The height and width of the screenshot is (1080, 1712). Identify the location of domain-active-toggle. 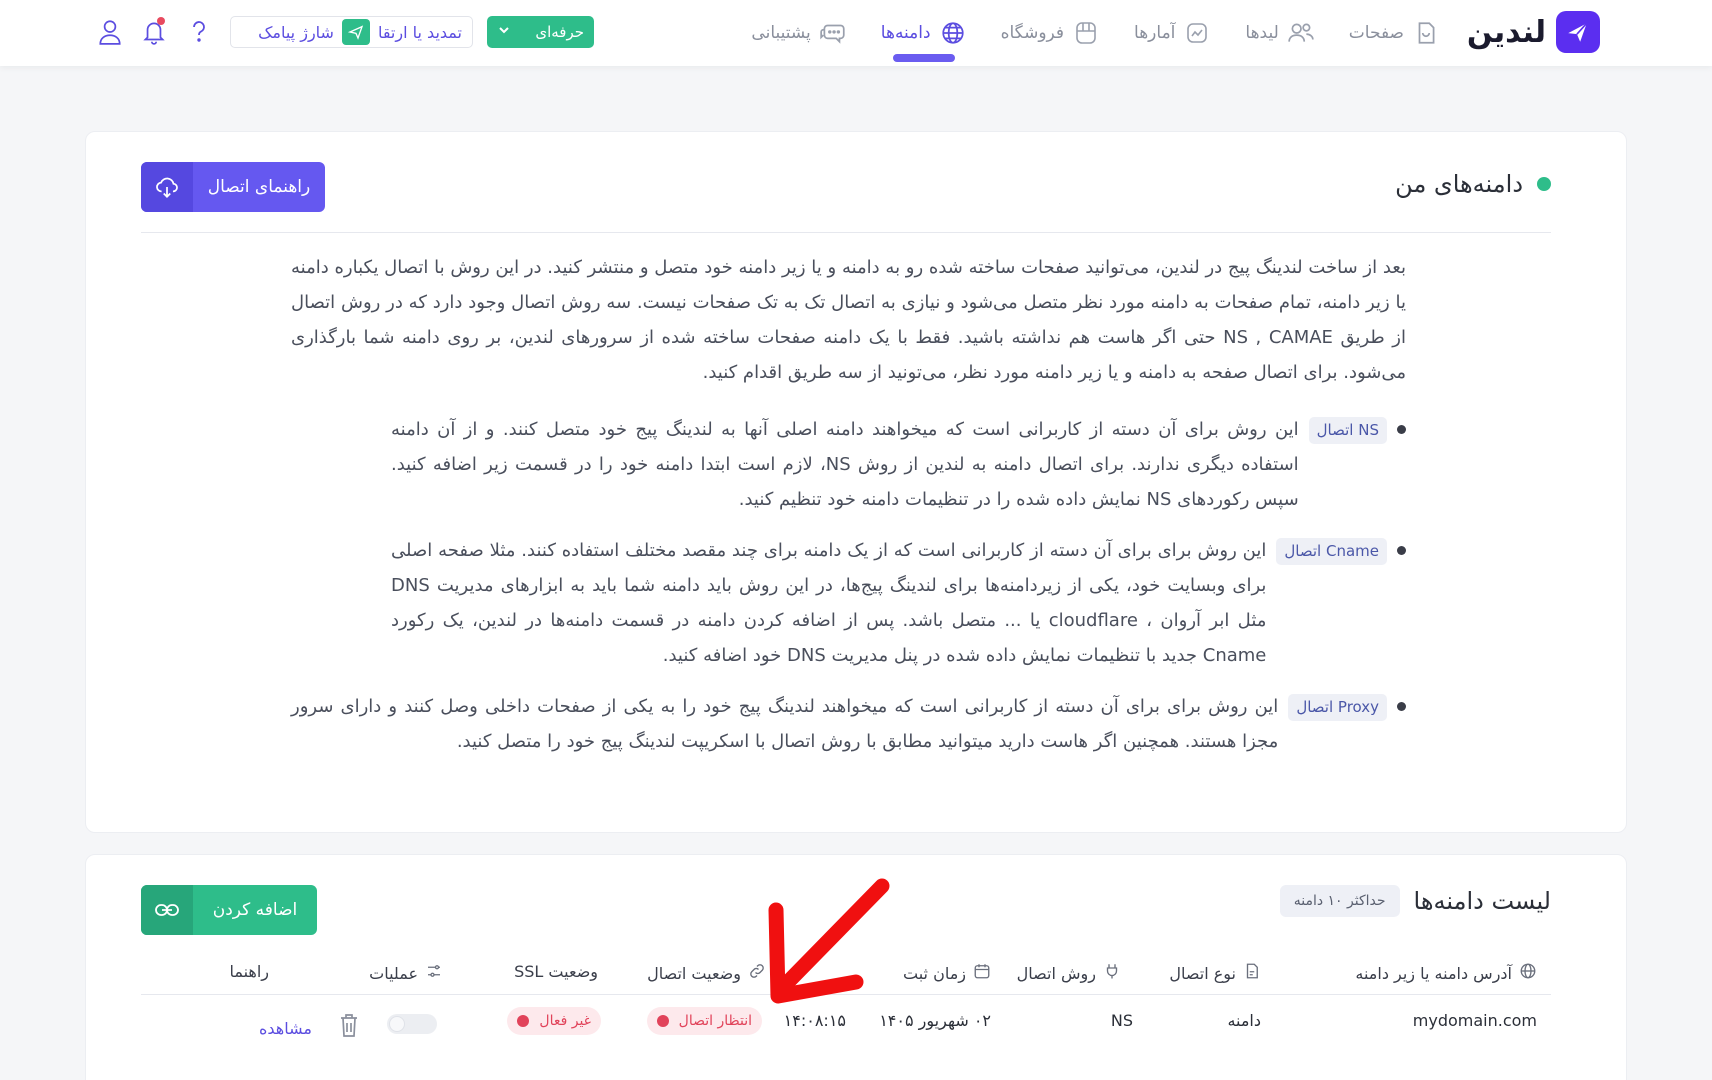
(412, 1024).